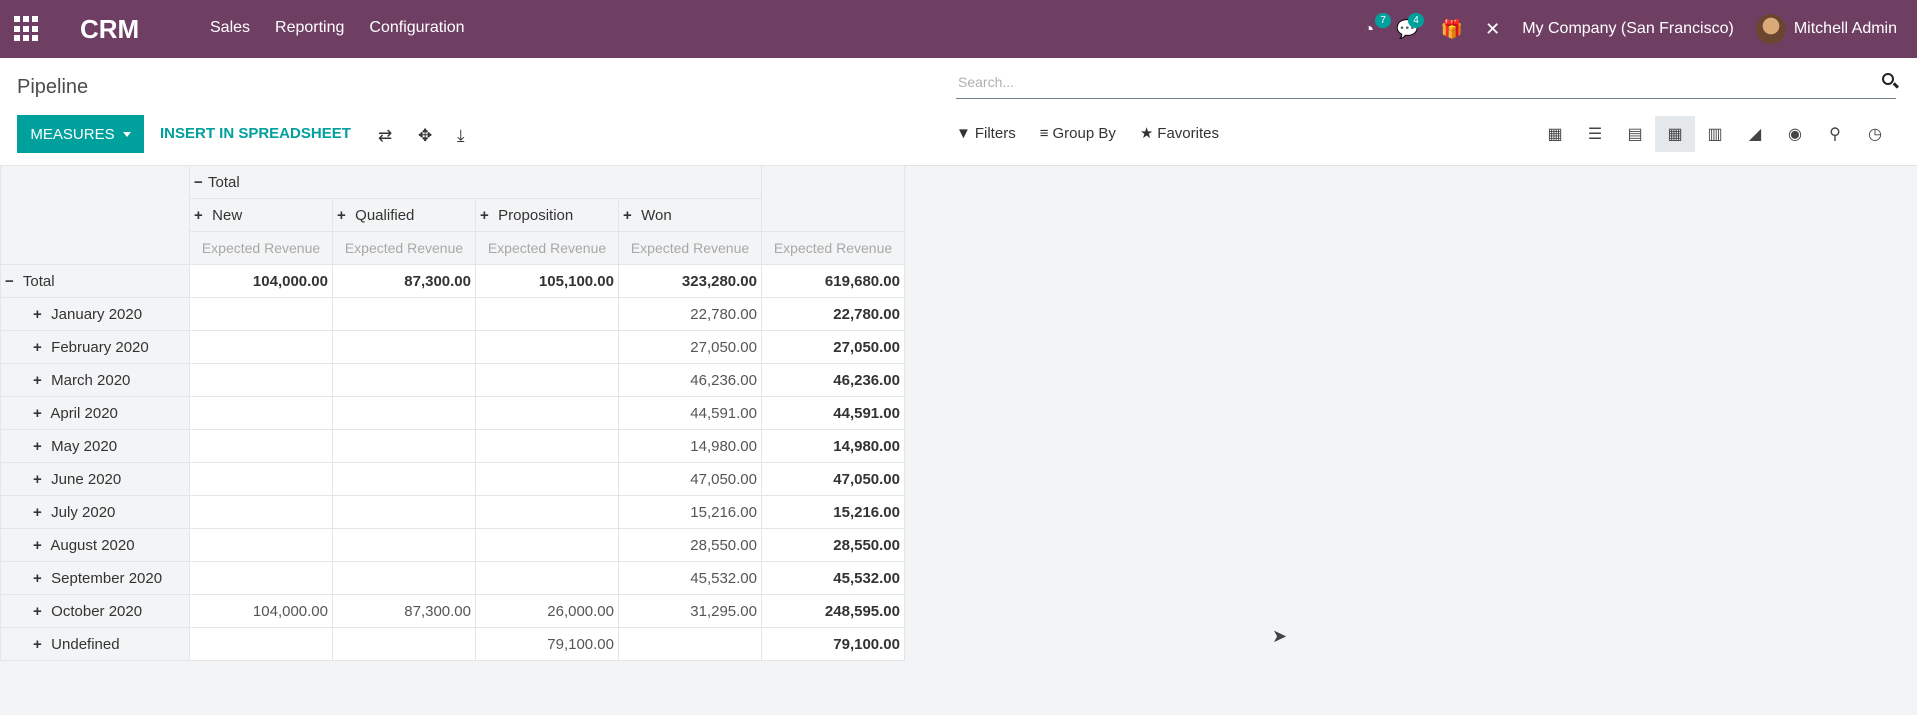 This screenshot has height=715, width=1917. Describe the element at coordinates (1675, 134) in the screenshot. I see `pivot-view-icon: ▦` at that location.